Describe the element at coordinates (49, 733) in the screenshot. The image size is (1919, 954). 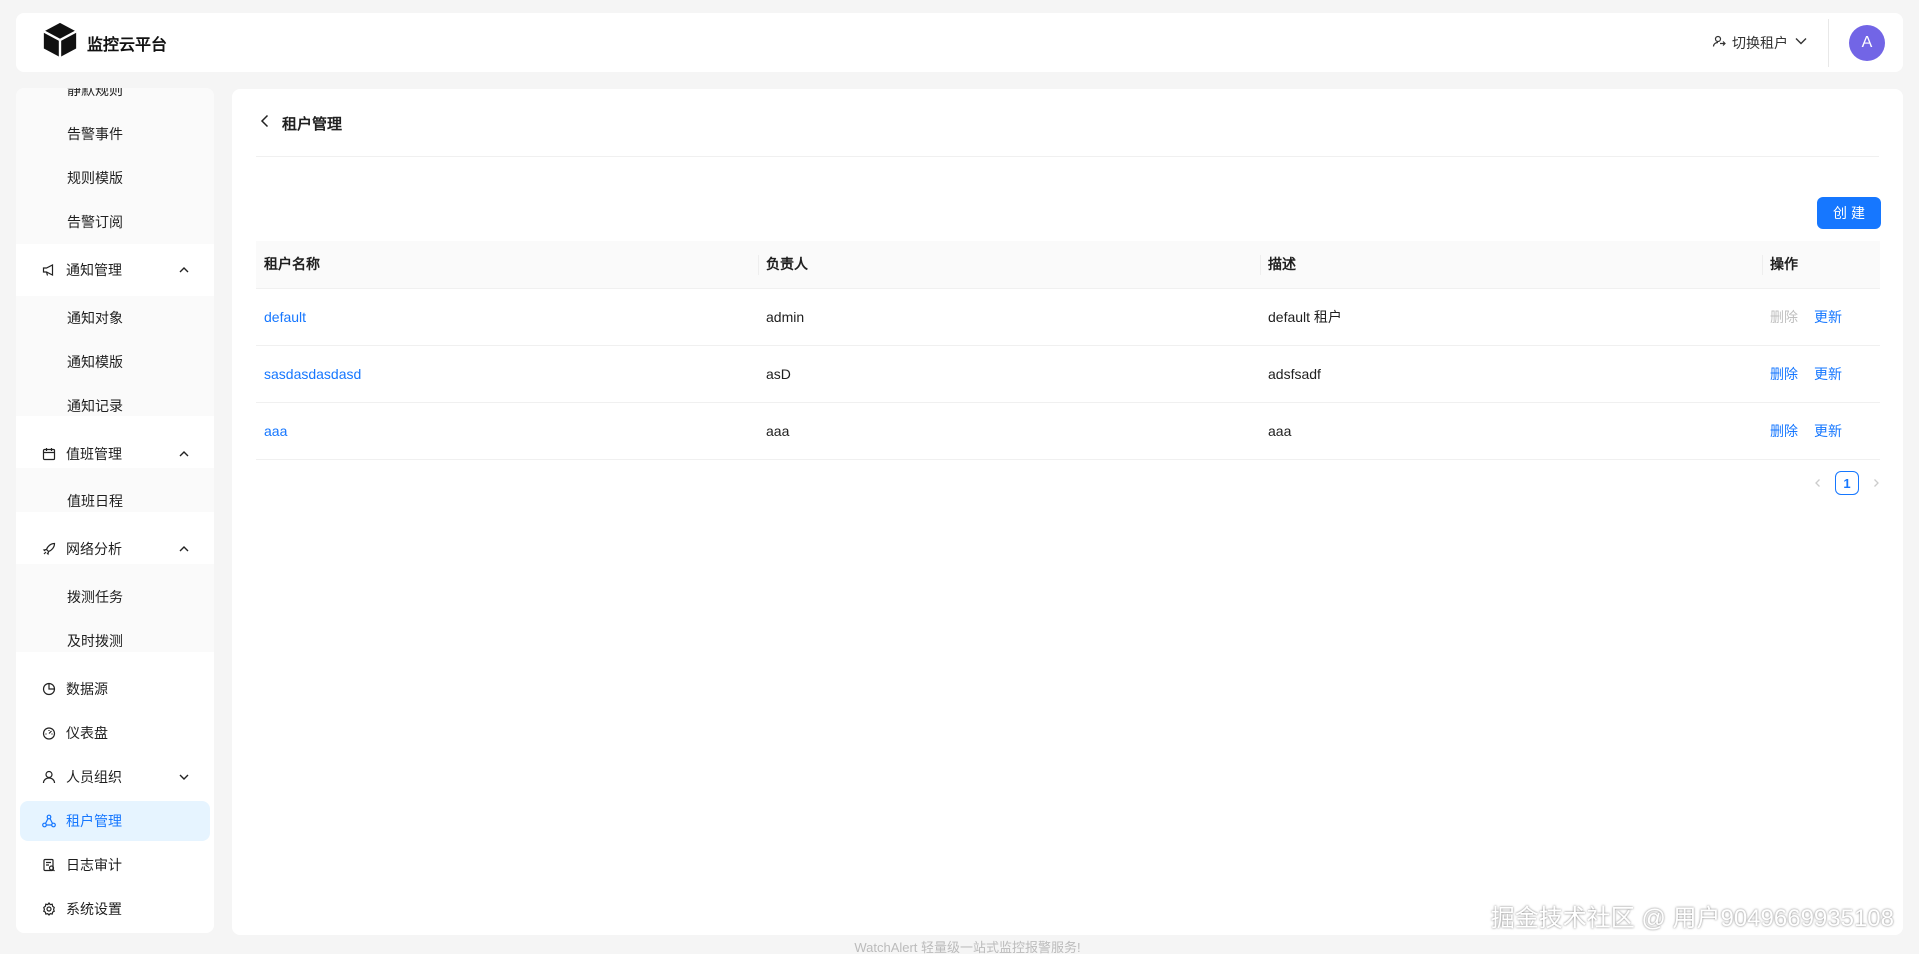
I see `dashboard-icon` at that location.